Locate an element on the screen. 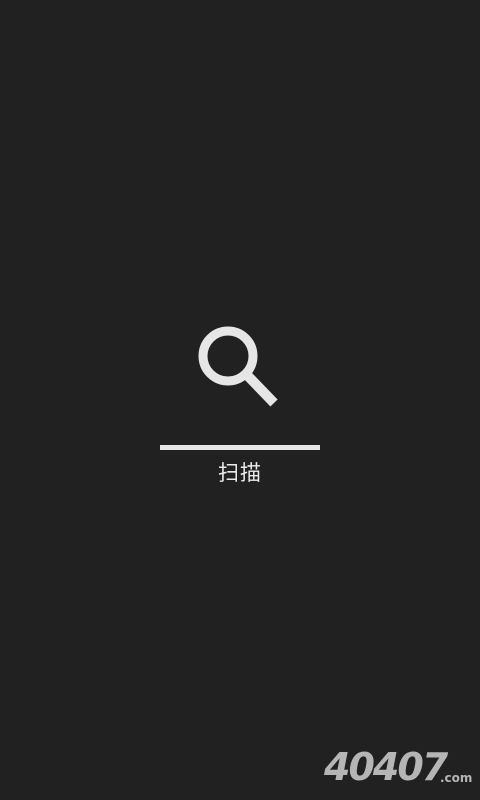 This screenshot has width=480, height=800. scan-progress-bar is located at coordinates (240, 447).